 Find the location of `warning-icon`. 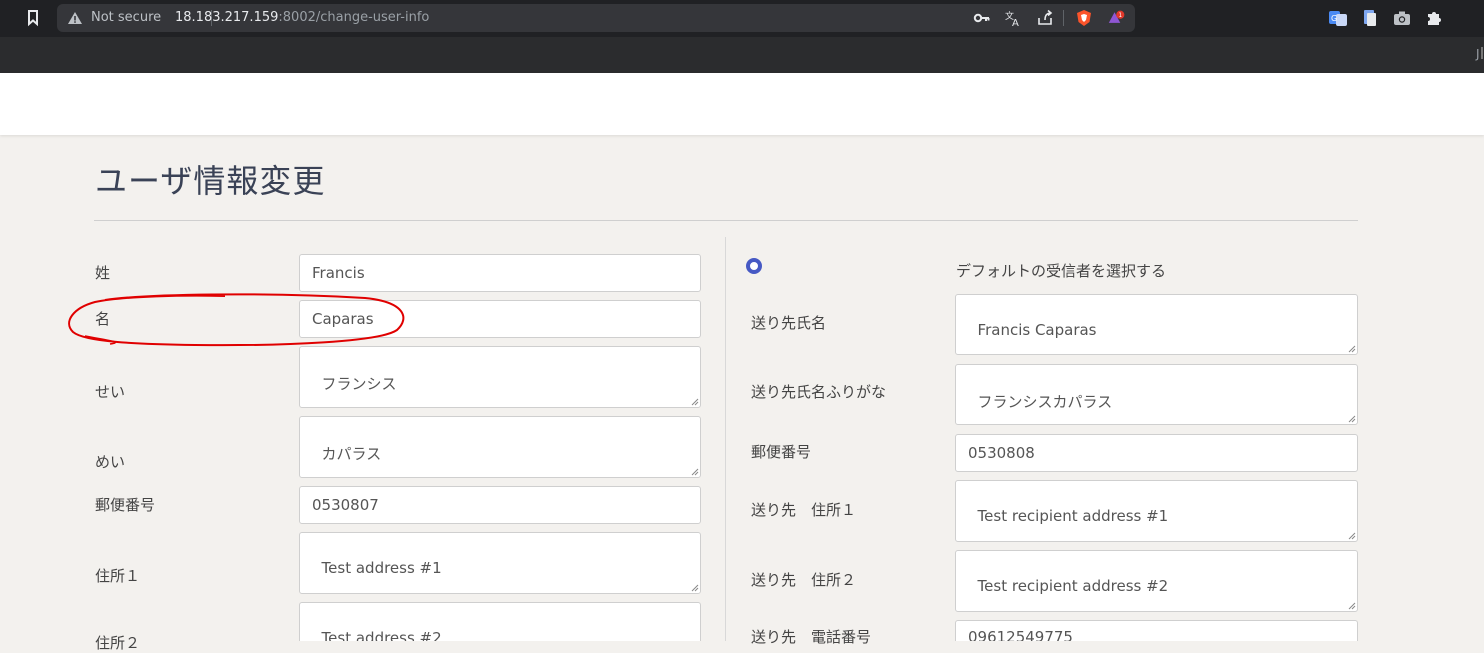

warning-icon is located at coordinates (75, 18).